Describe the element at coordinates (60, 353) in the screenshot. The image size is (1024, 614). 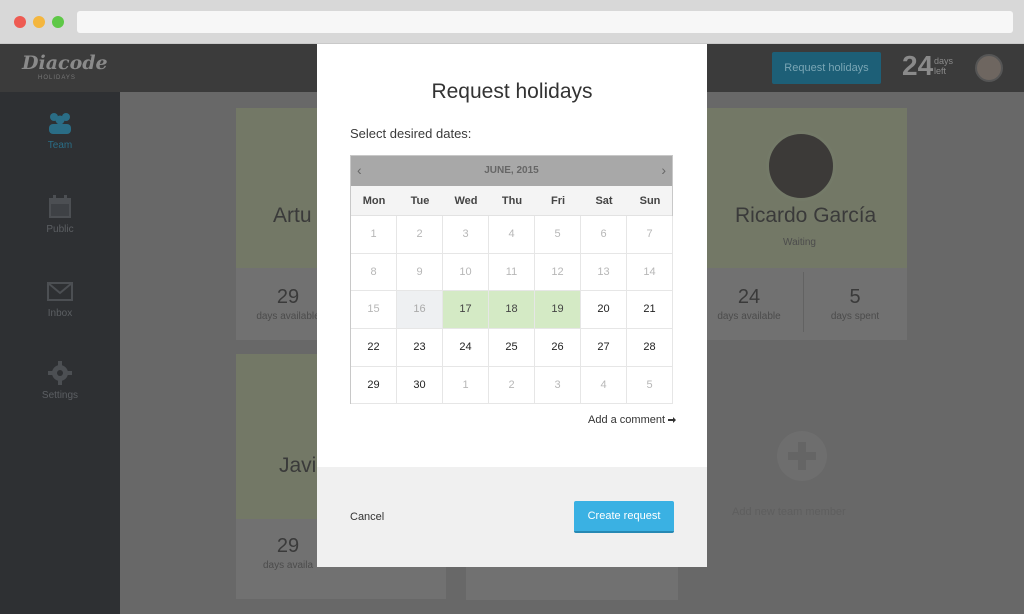
I see `sidebar: Team Public Inbox Settings` at that location.